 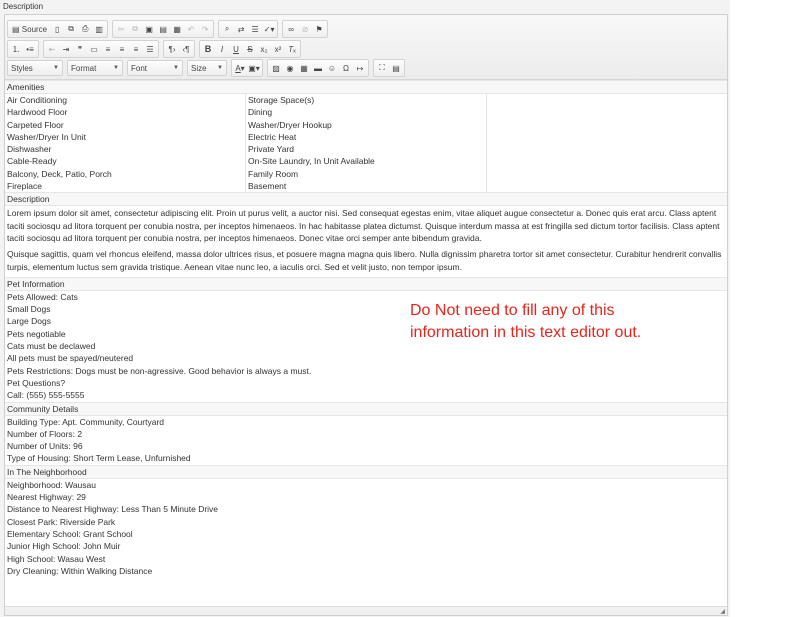 I want to click on text-color-button: A▾, so click(x=240, y=68).